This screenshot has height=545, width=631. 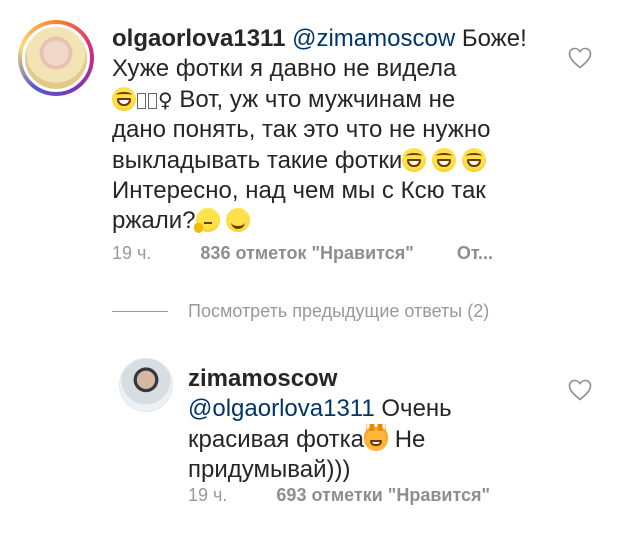 I want to click on comment-line-5: выкладывать такие фотки, so click(x=319, y=161).